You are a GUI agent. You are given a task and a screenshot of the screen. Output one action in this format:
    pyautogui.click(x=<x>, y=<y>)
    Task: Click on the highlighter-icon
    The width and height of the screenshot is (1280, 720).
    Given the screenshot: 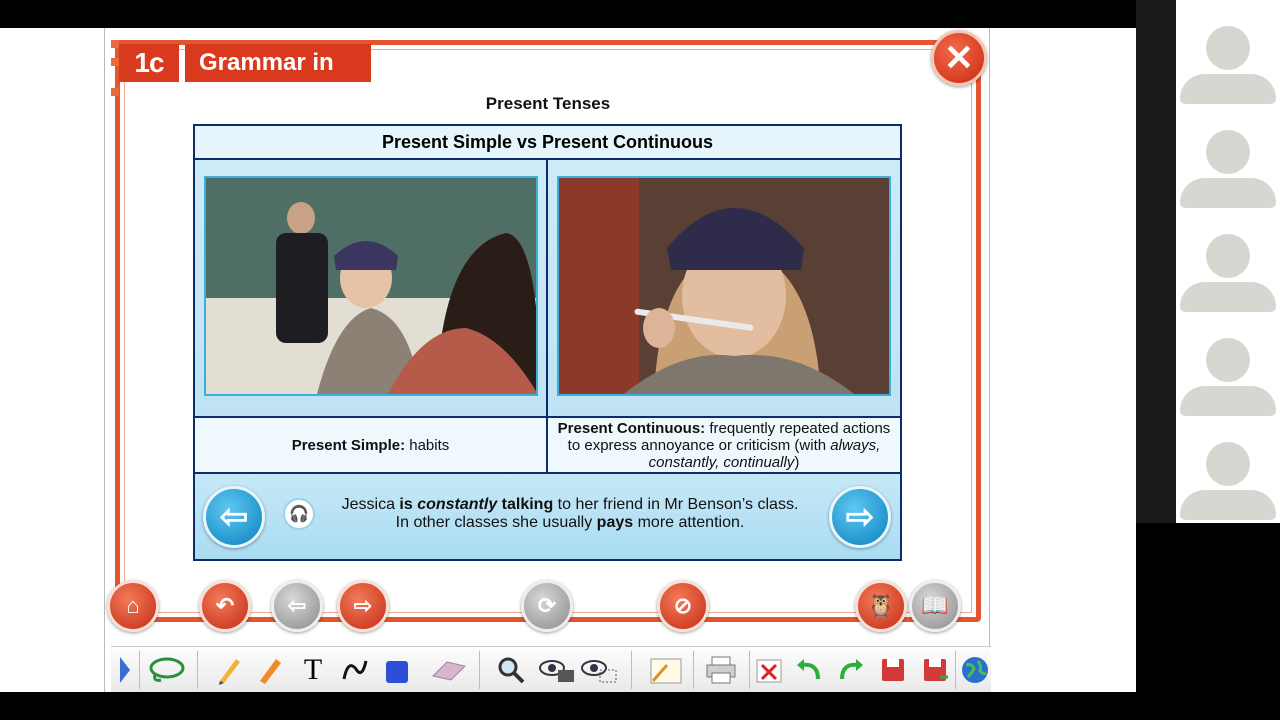 What is the action you would take?
    pyautogui.click(x=270, y=671)
    